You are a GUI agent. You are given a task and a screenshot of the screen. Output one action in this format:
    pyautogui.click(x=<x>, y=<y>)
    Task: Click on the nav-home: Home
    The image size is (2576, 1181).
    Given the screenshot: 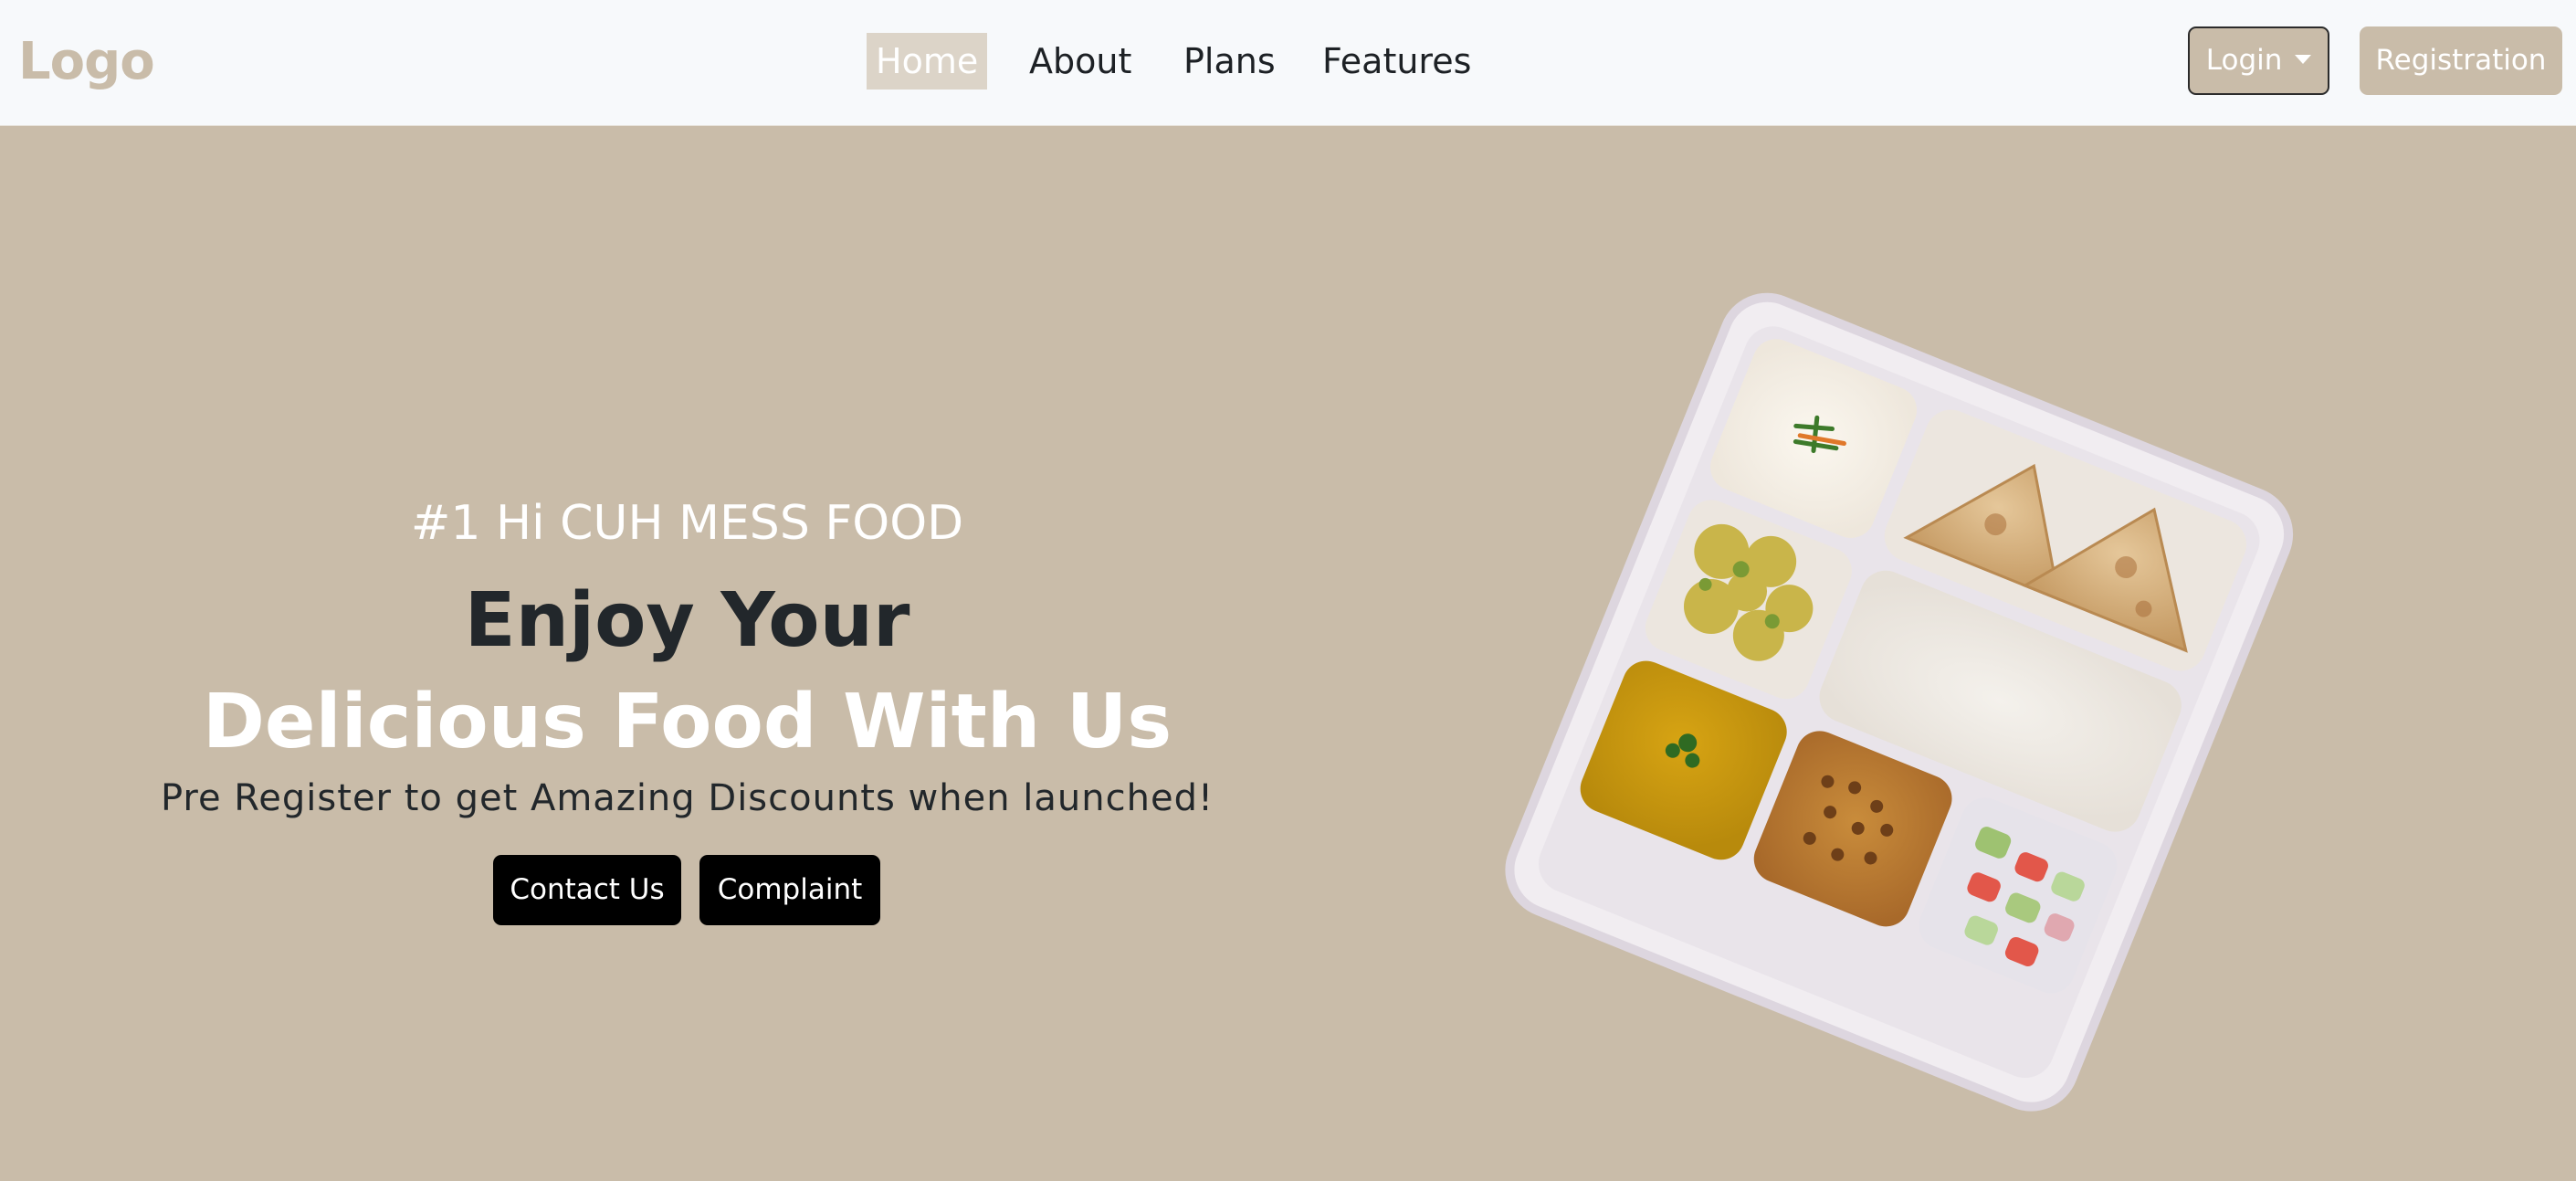 What is the action you would take?
    pyautogui.click(x=927, y=62)
    